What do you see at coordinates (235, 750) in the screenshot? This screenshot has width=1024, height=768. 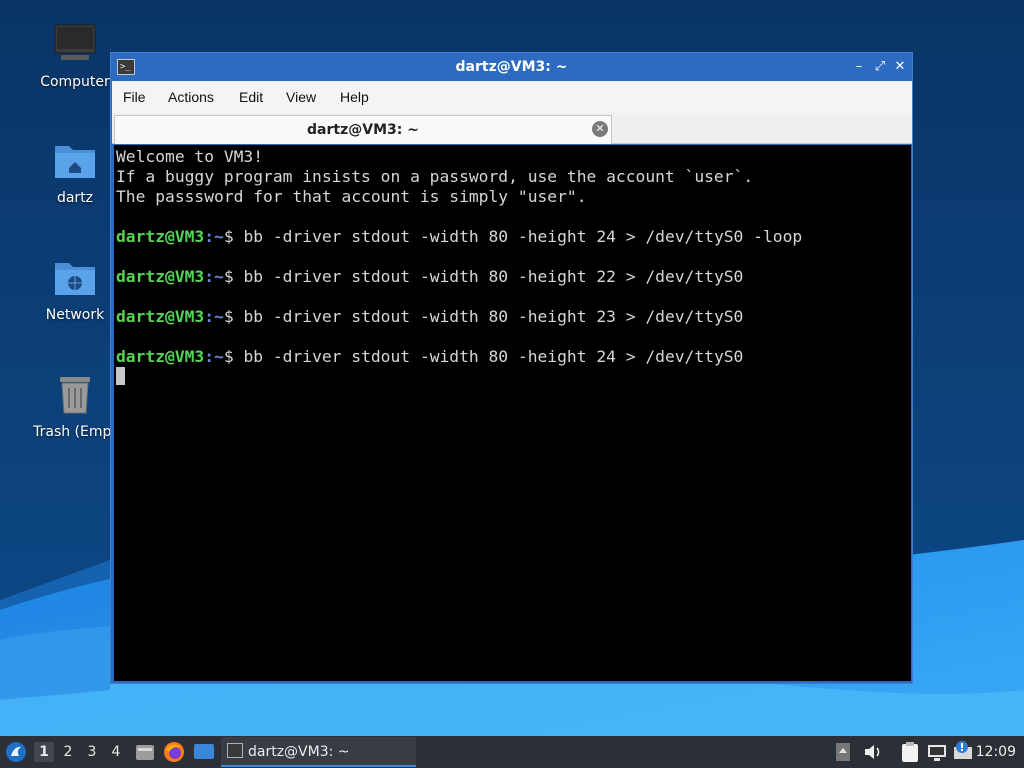 I see `terminal-icon` at bounding box center [235, 750].